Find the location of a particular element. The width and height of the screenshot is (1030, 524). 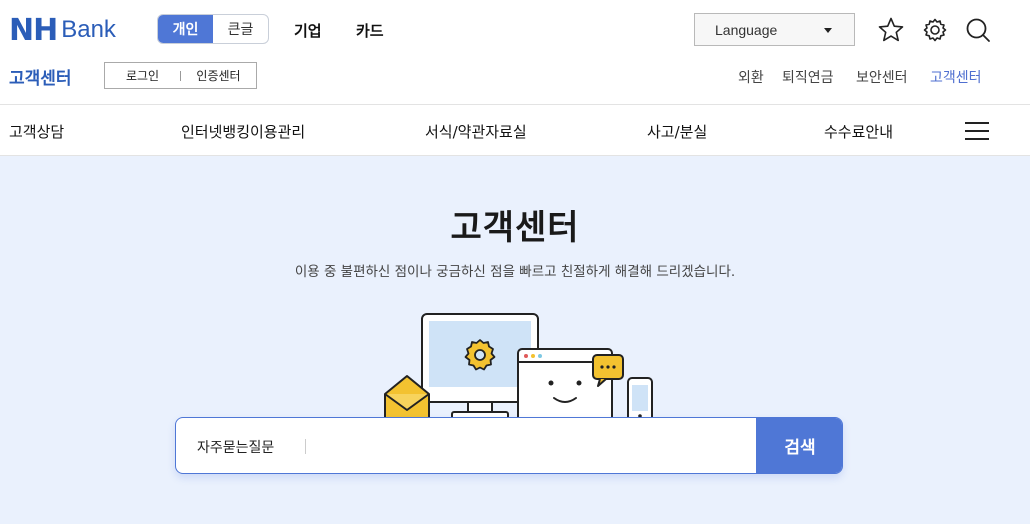

main-nav: 고객상담 인터넷뱅킹이용관리 서식/약관자료실 사고/분실 수수료안내 is located at coordinates (515, 130).